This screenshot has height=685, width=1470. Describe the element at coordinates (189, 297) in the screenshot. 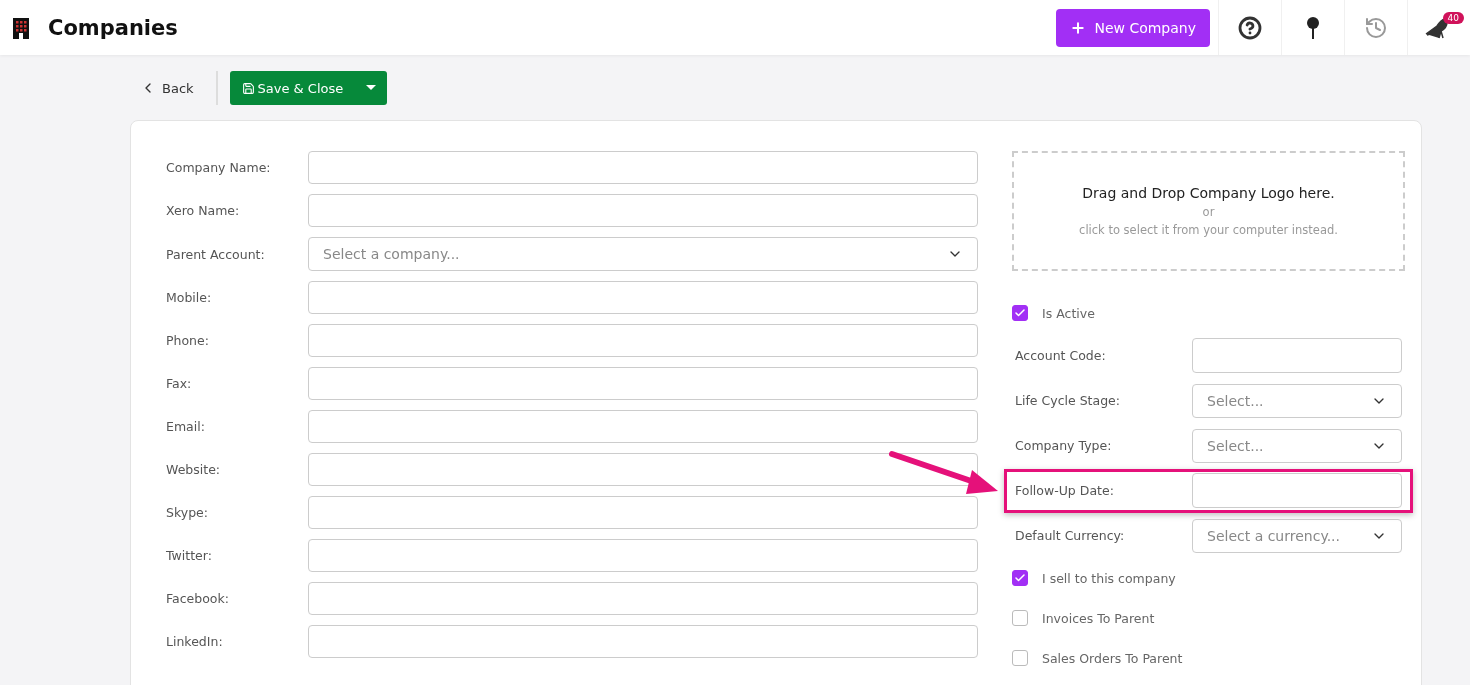

I see `field-label: Mobile:` at that location.